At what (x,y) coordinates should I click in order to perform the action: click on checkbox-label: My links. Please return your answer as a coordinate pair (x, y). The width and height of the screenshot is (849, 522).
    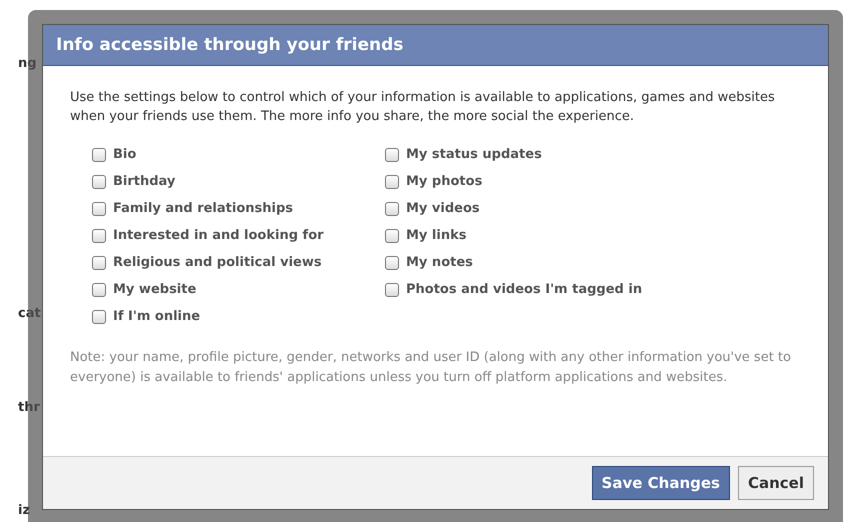
    Looking at the image, I should click on (436, 235).